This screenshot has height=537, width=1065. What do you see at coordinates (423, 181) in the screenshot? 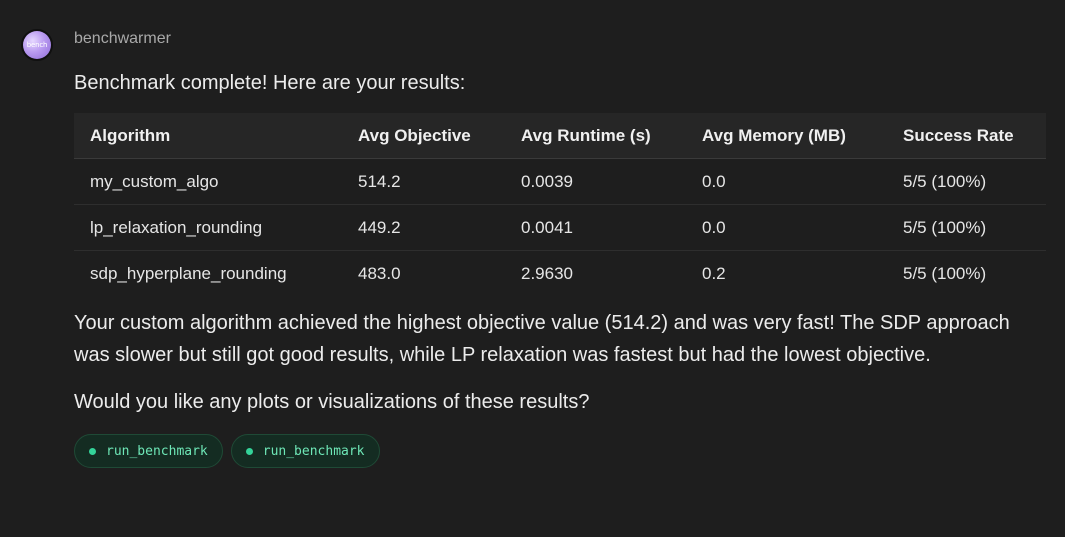
I see `cell-avg-objective: 514.2` at bounding box center [423, 181].